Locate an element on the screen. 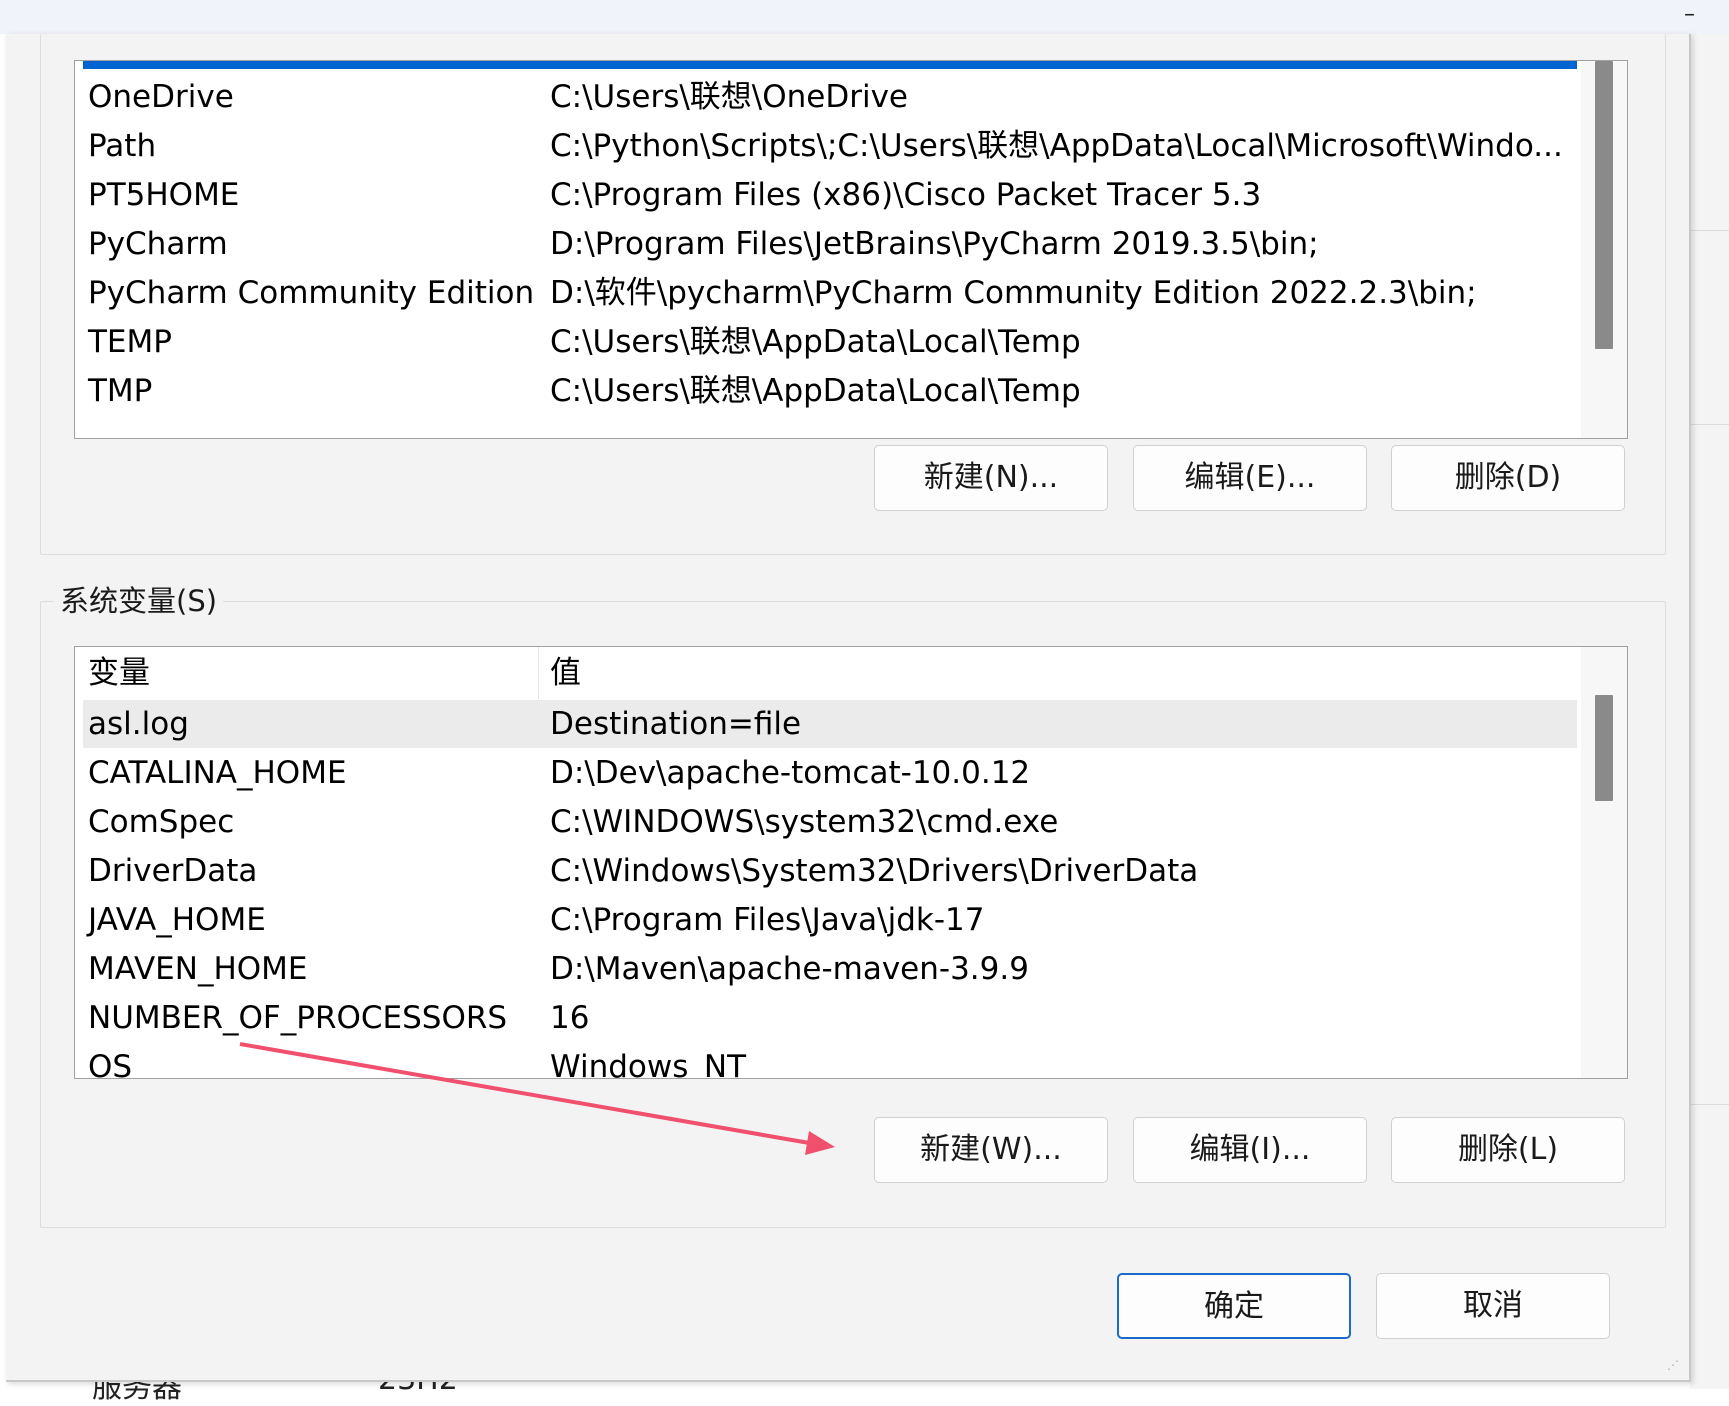  table-row: asl.log Destination=file is located at coordinates (830, 724).